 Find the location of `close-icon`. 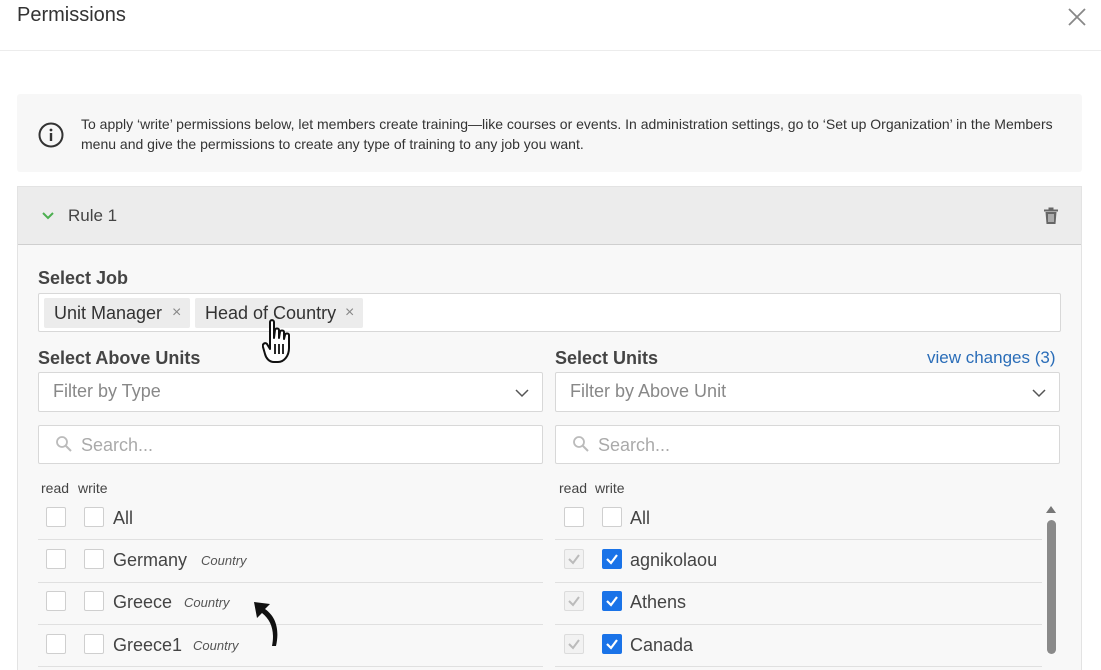

close-icon is located at coordinates (1077, 17).